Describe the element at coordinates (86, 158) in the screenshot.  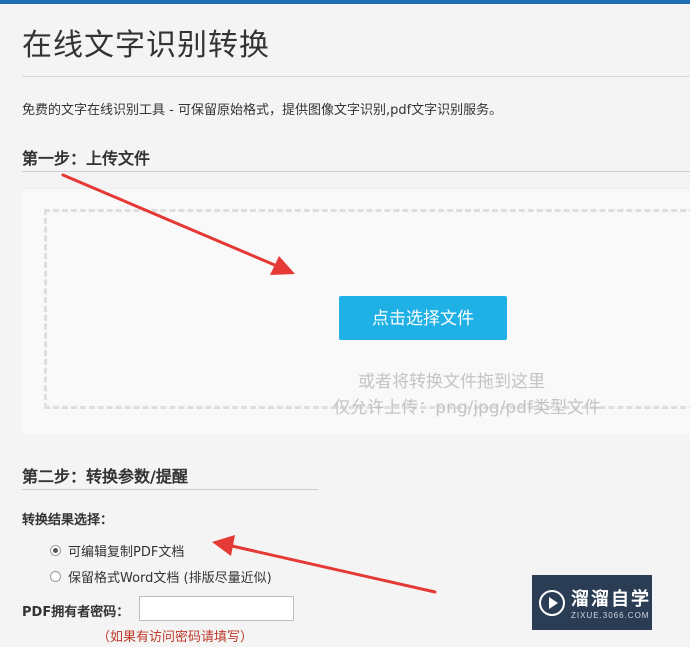
I see `step1-heading: 第一步：上传文件` at that location.